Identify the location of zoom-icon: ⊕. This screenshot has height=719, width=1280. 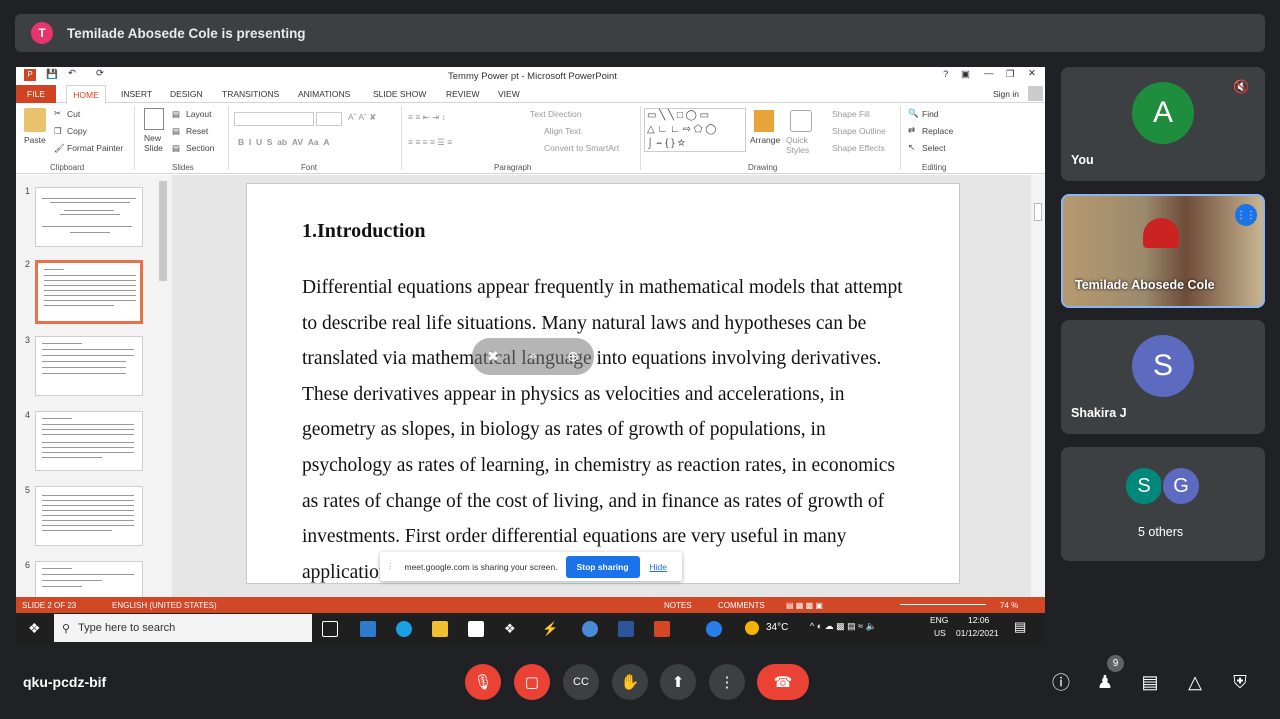
(573, 356).